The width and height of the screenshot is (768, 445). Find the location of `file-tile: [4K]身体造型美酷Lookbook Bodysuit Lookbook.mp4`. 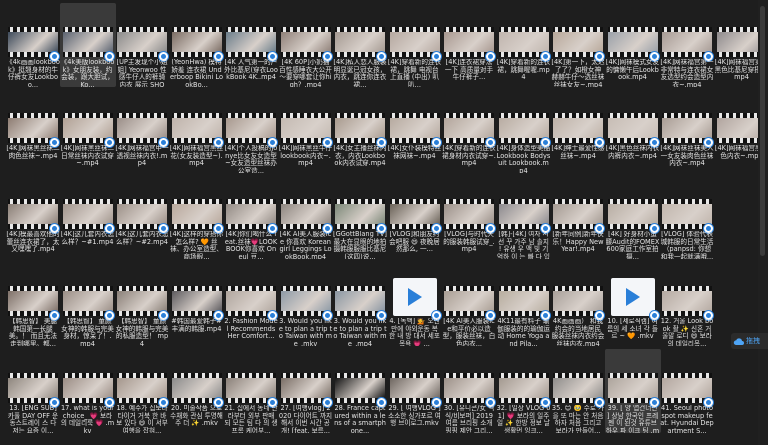

file-tile: [4K]身体造型美酷Lookbook Bodysuit Lookbook.mp4 is located at coordinates (524, 131).